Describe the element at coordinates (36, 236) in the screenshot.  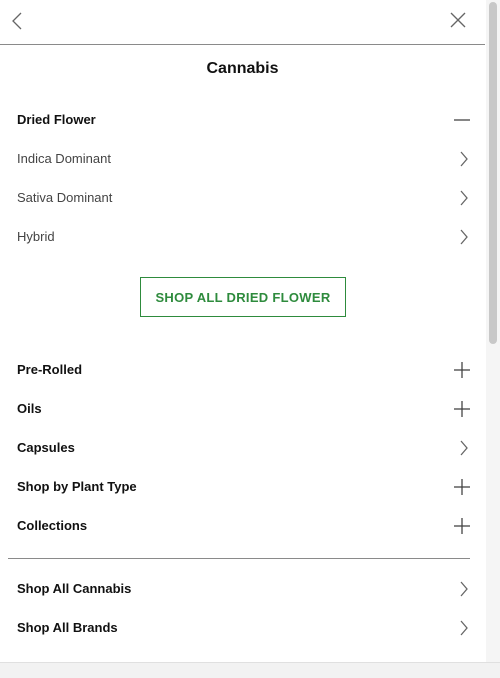
I see `sub-item-label: Hybrid` at that location.